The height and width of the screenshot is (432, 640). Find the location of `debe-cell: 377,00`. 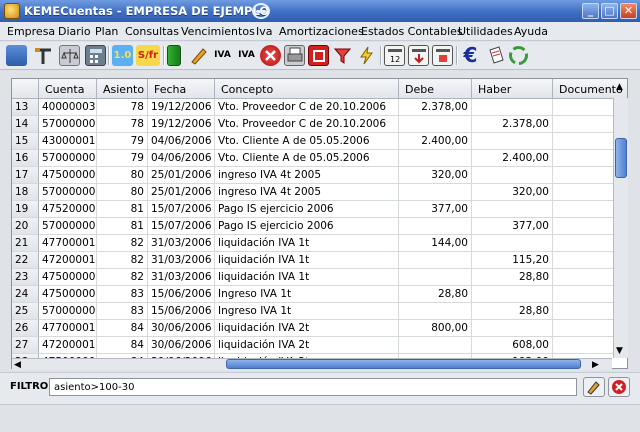

debe-cell: 377,00 is located at coordinates (435, 209).